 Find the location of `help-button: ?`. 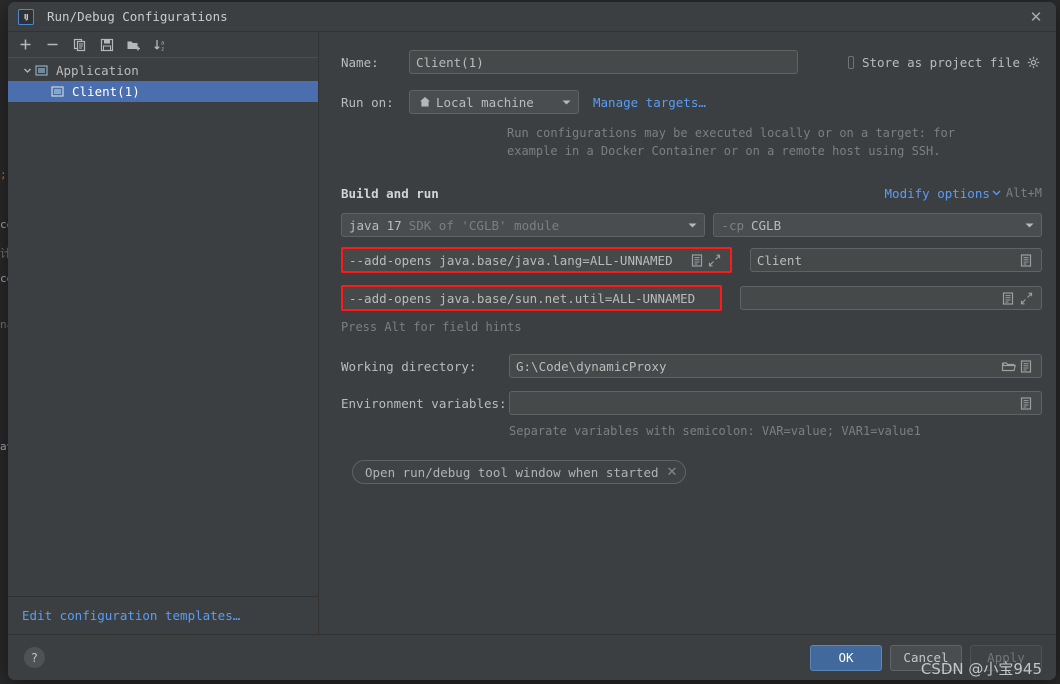

help-button: ? is located at coordinates (34, 657).